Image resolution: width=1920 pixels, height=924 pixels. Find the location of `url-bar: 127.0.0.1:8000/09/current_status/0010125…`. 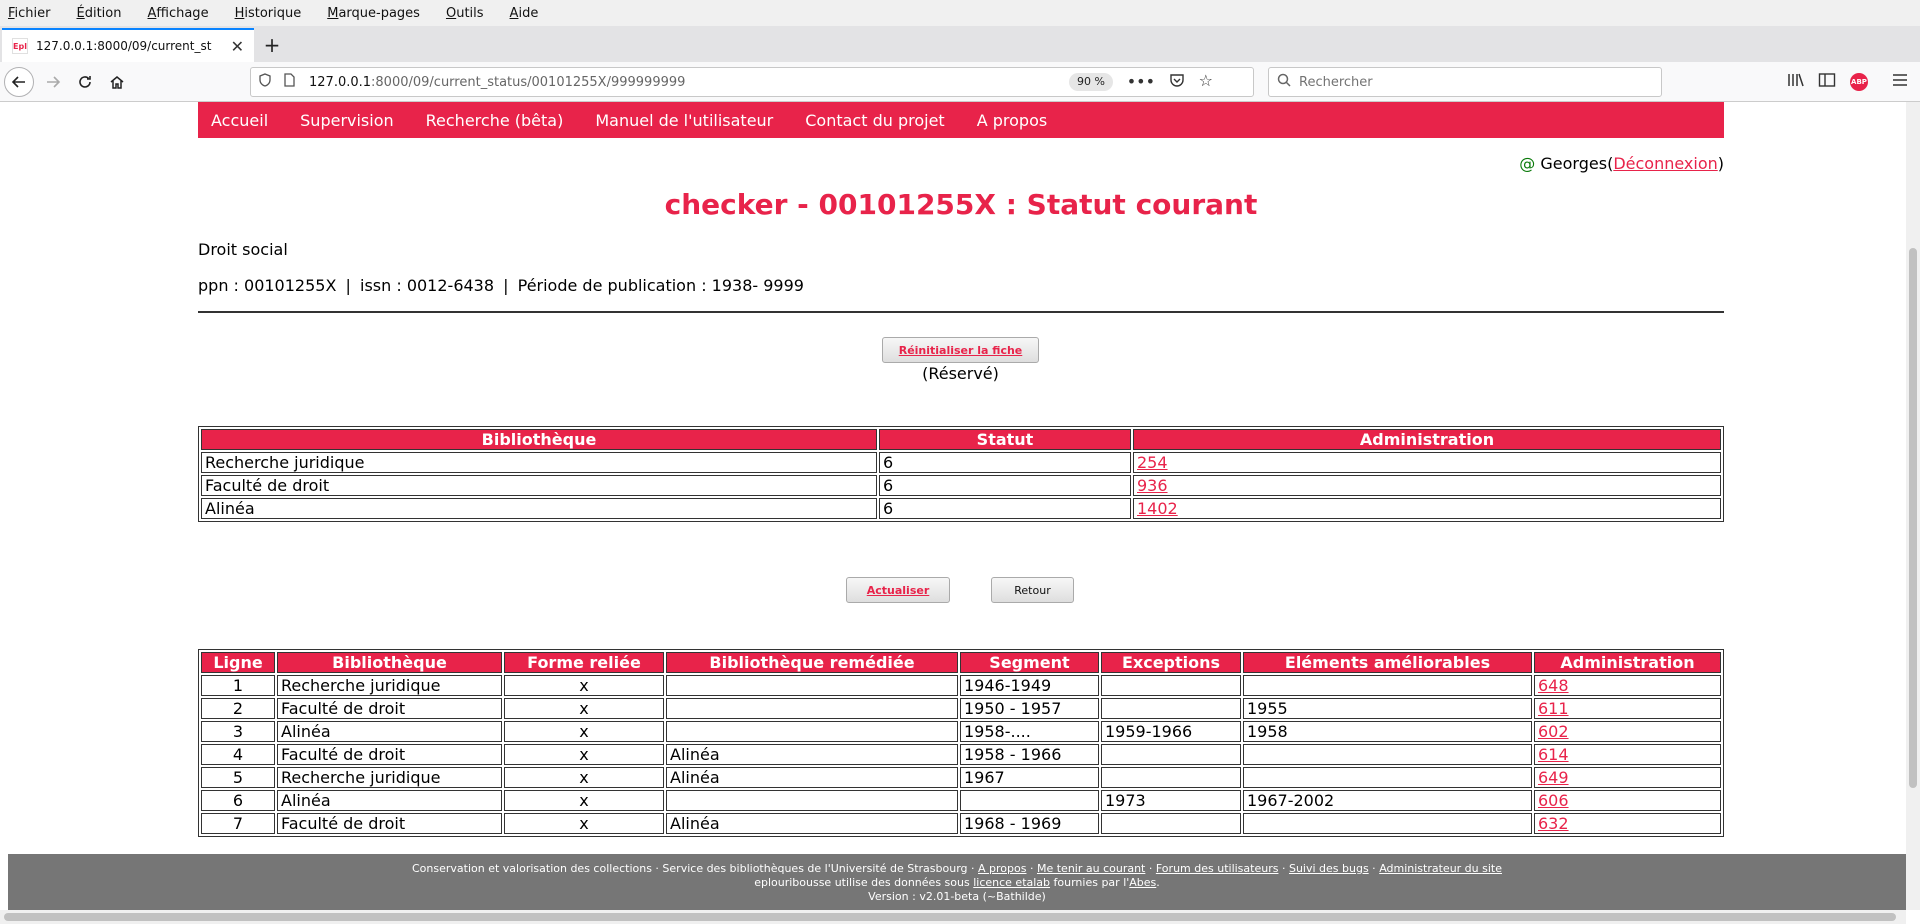

url-bar: 127.0.0.1:8000/09/current_status/0010125… is located at coordinates (752, 82).